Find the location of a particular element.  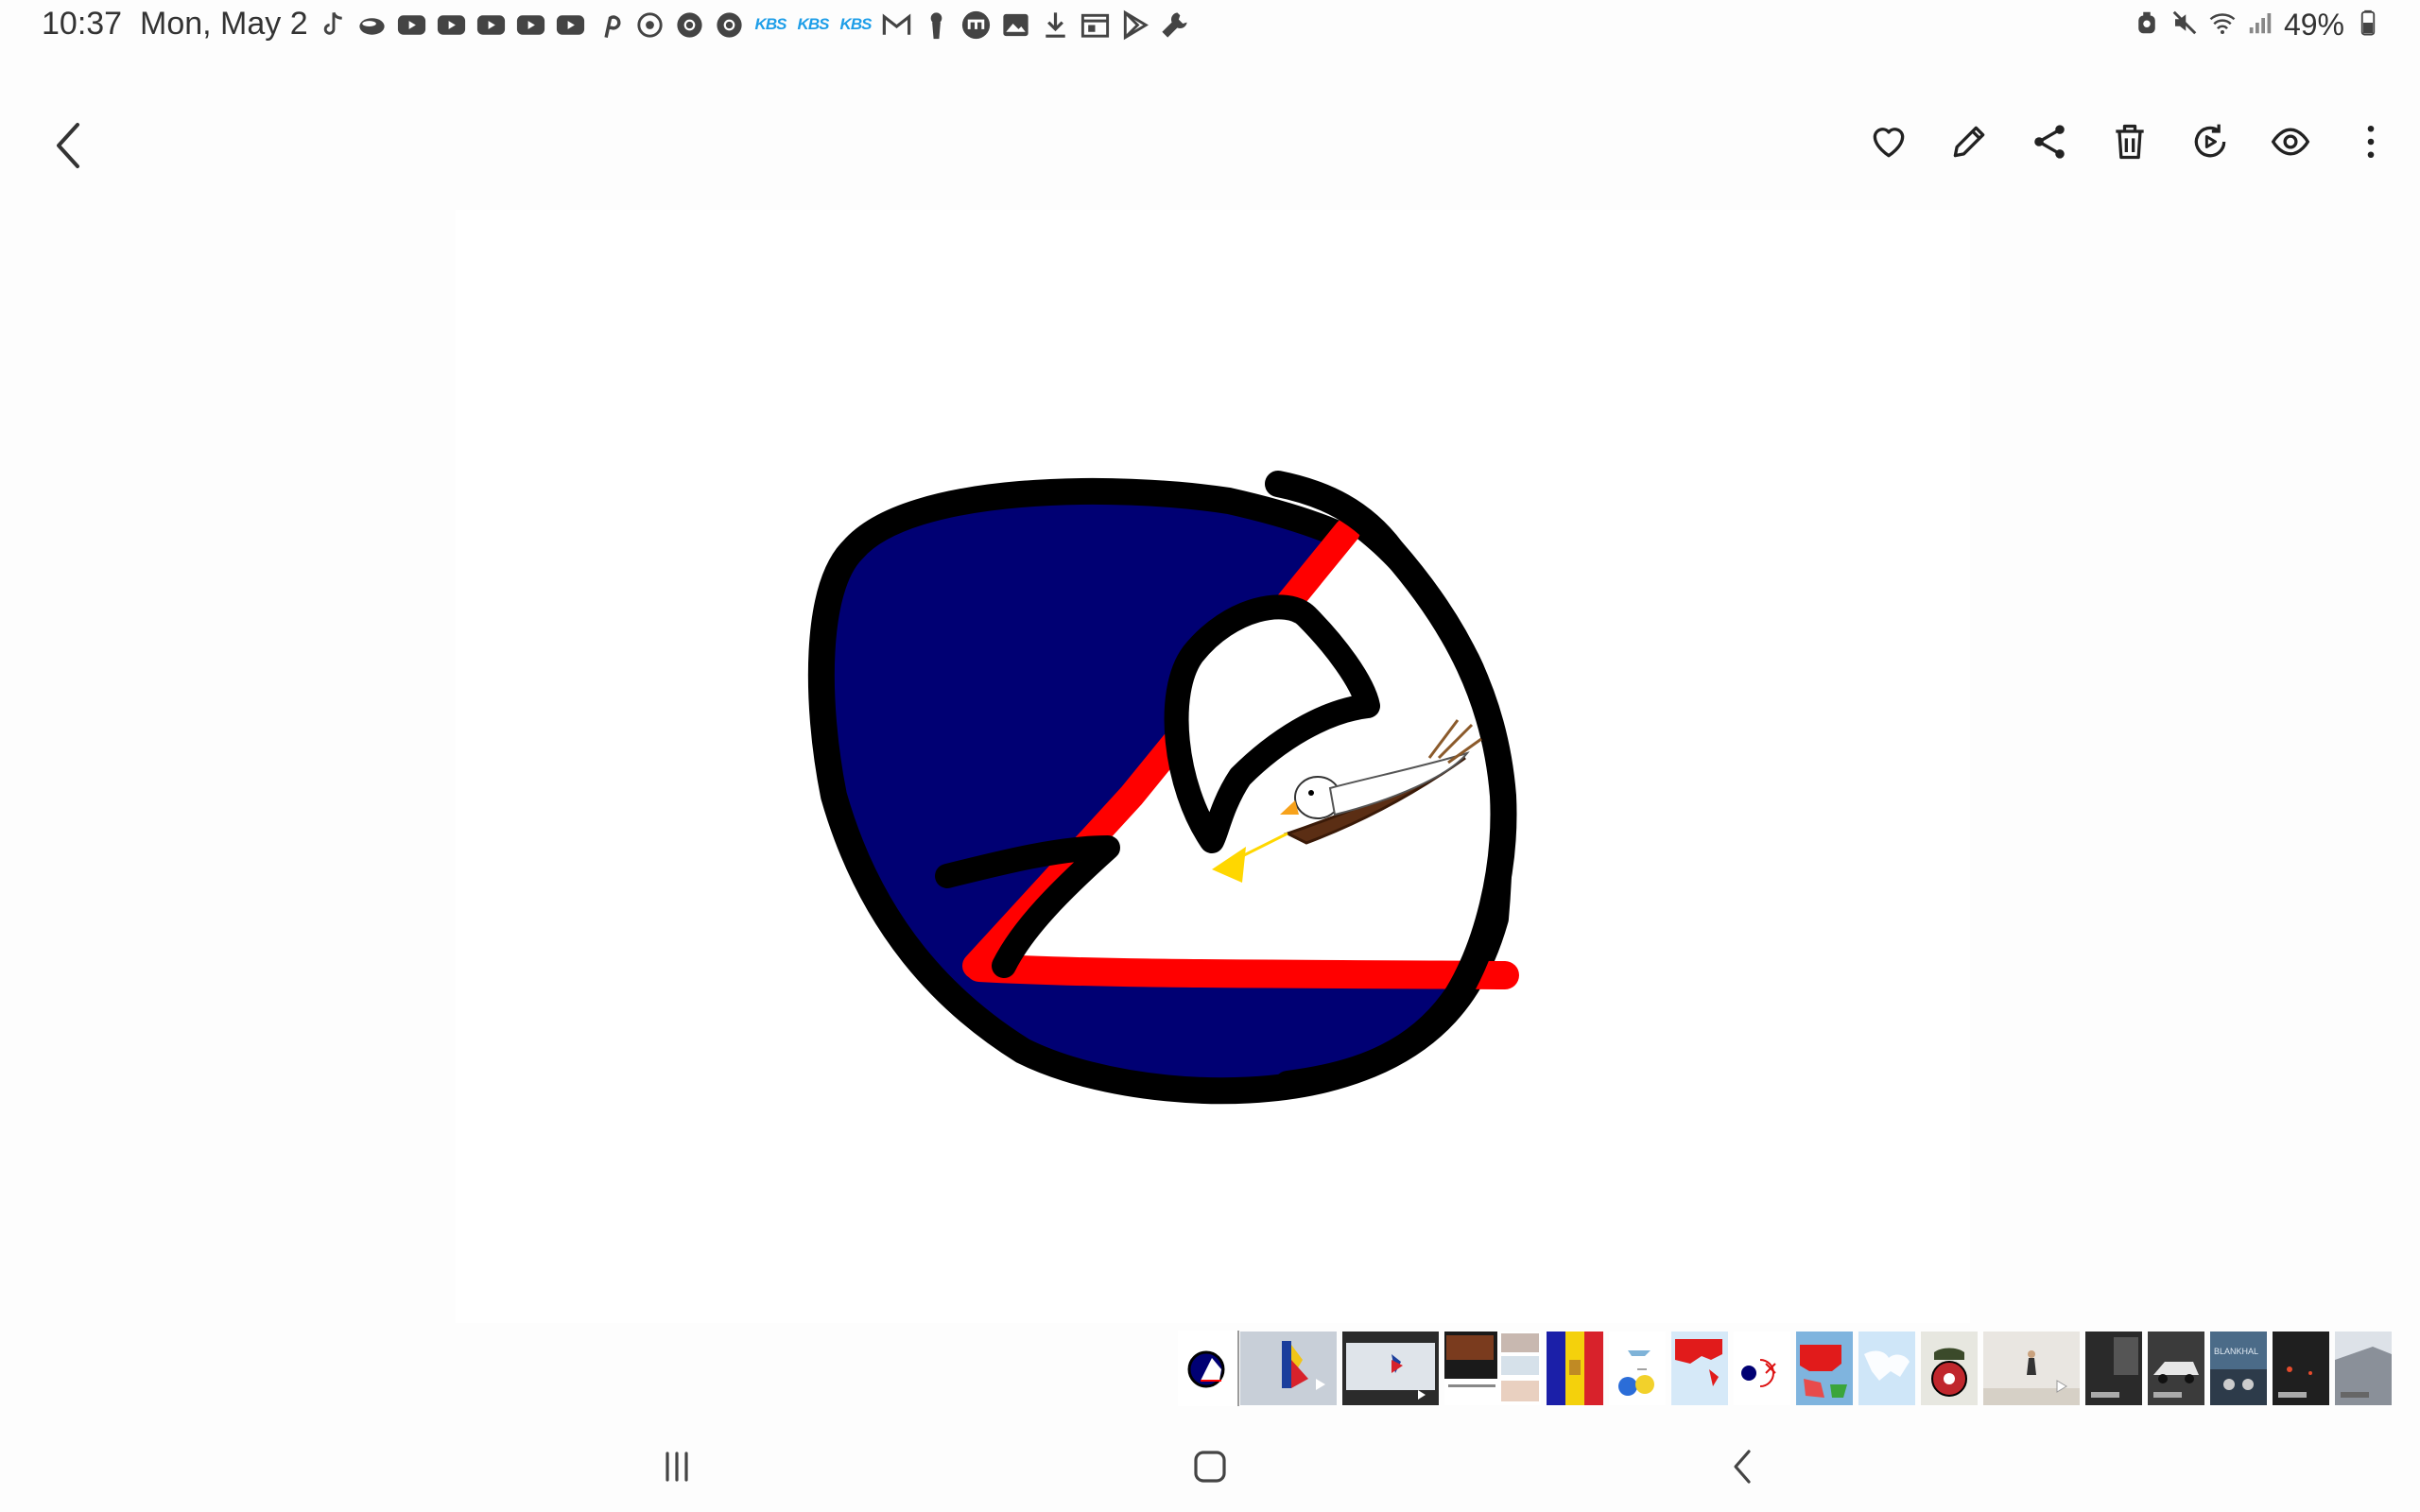

delete-button is located at coordinates (2130, 142).